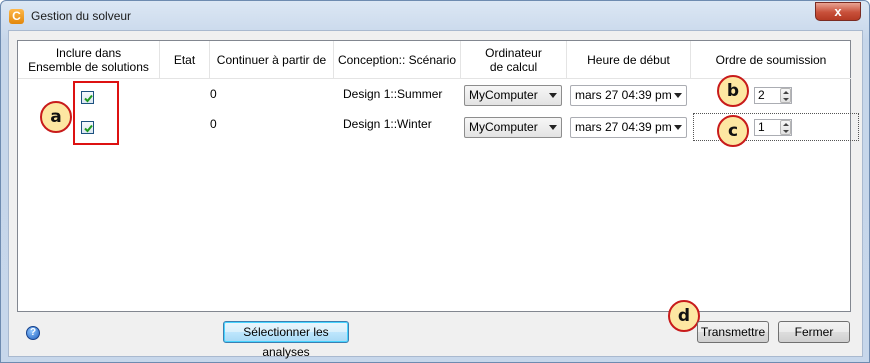  What do you see at coordinates (513, 52) in the screenshot?
I see `header-computer-line1: Ordinateur` at bounding box center [513, 52].